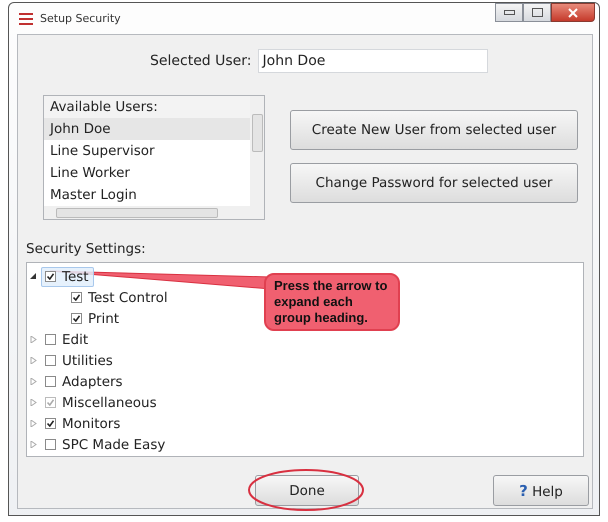  What do you see at coordinates (86, 249) in the screenshot?
I see `security-settings-label: Security Settings:` at bounding box center [86, 249].